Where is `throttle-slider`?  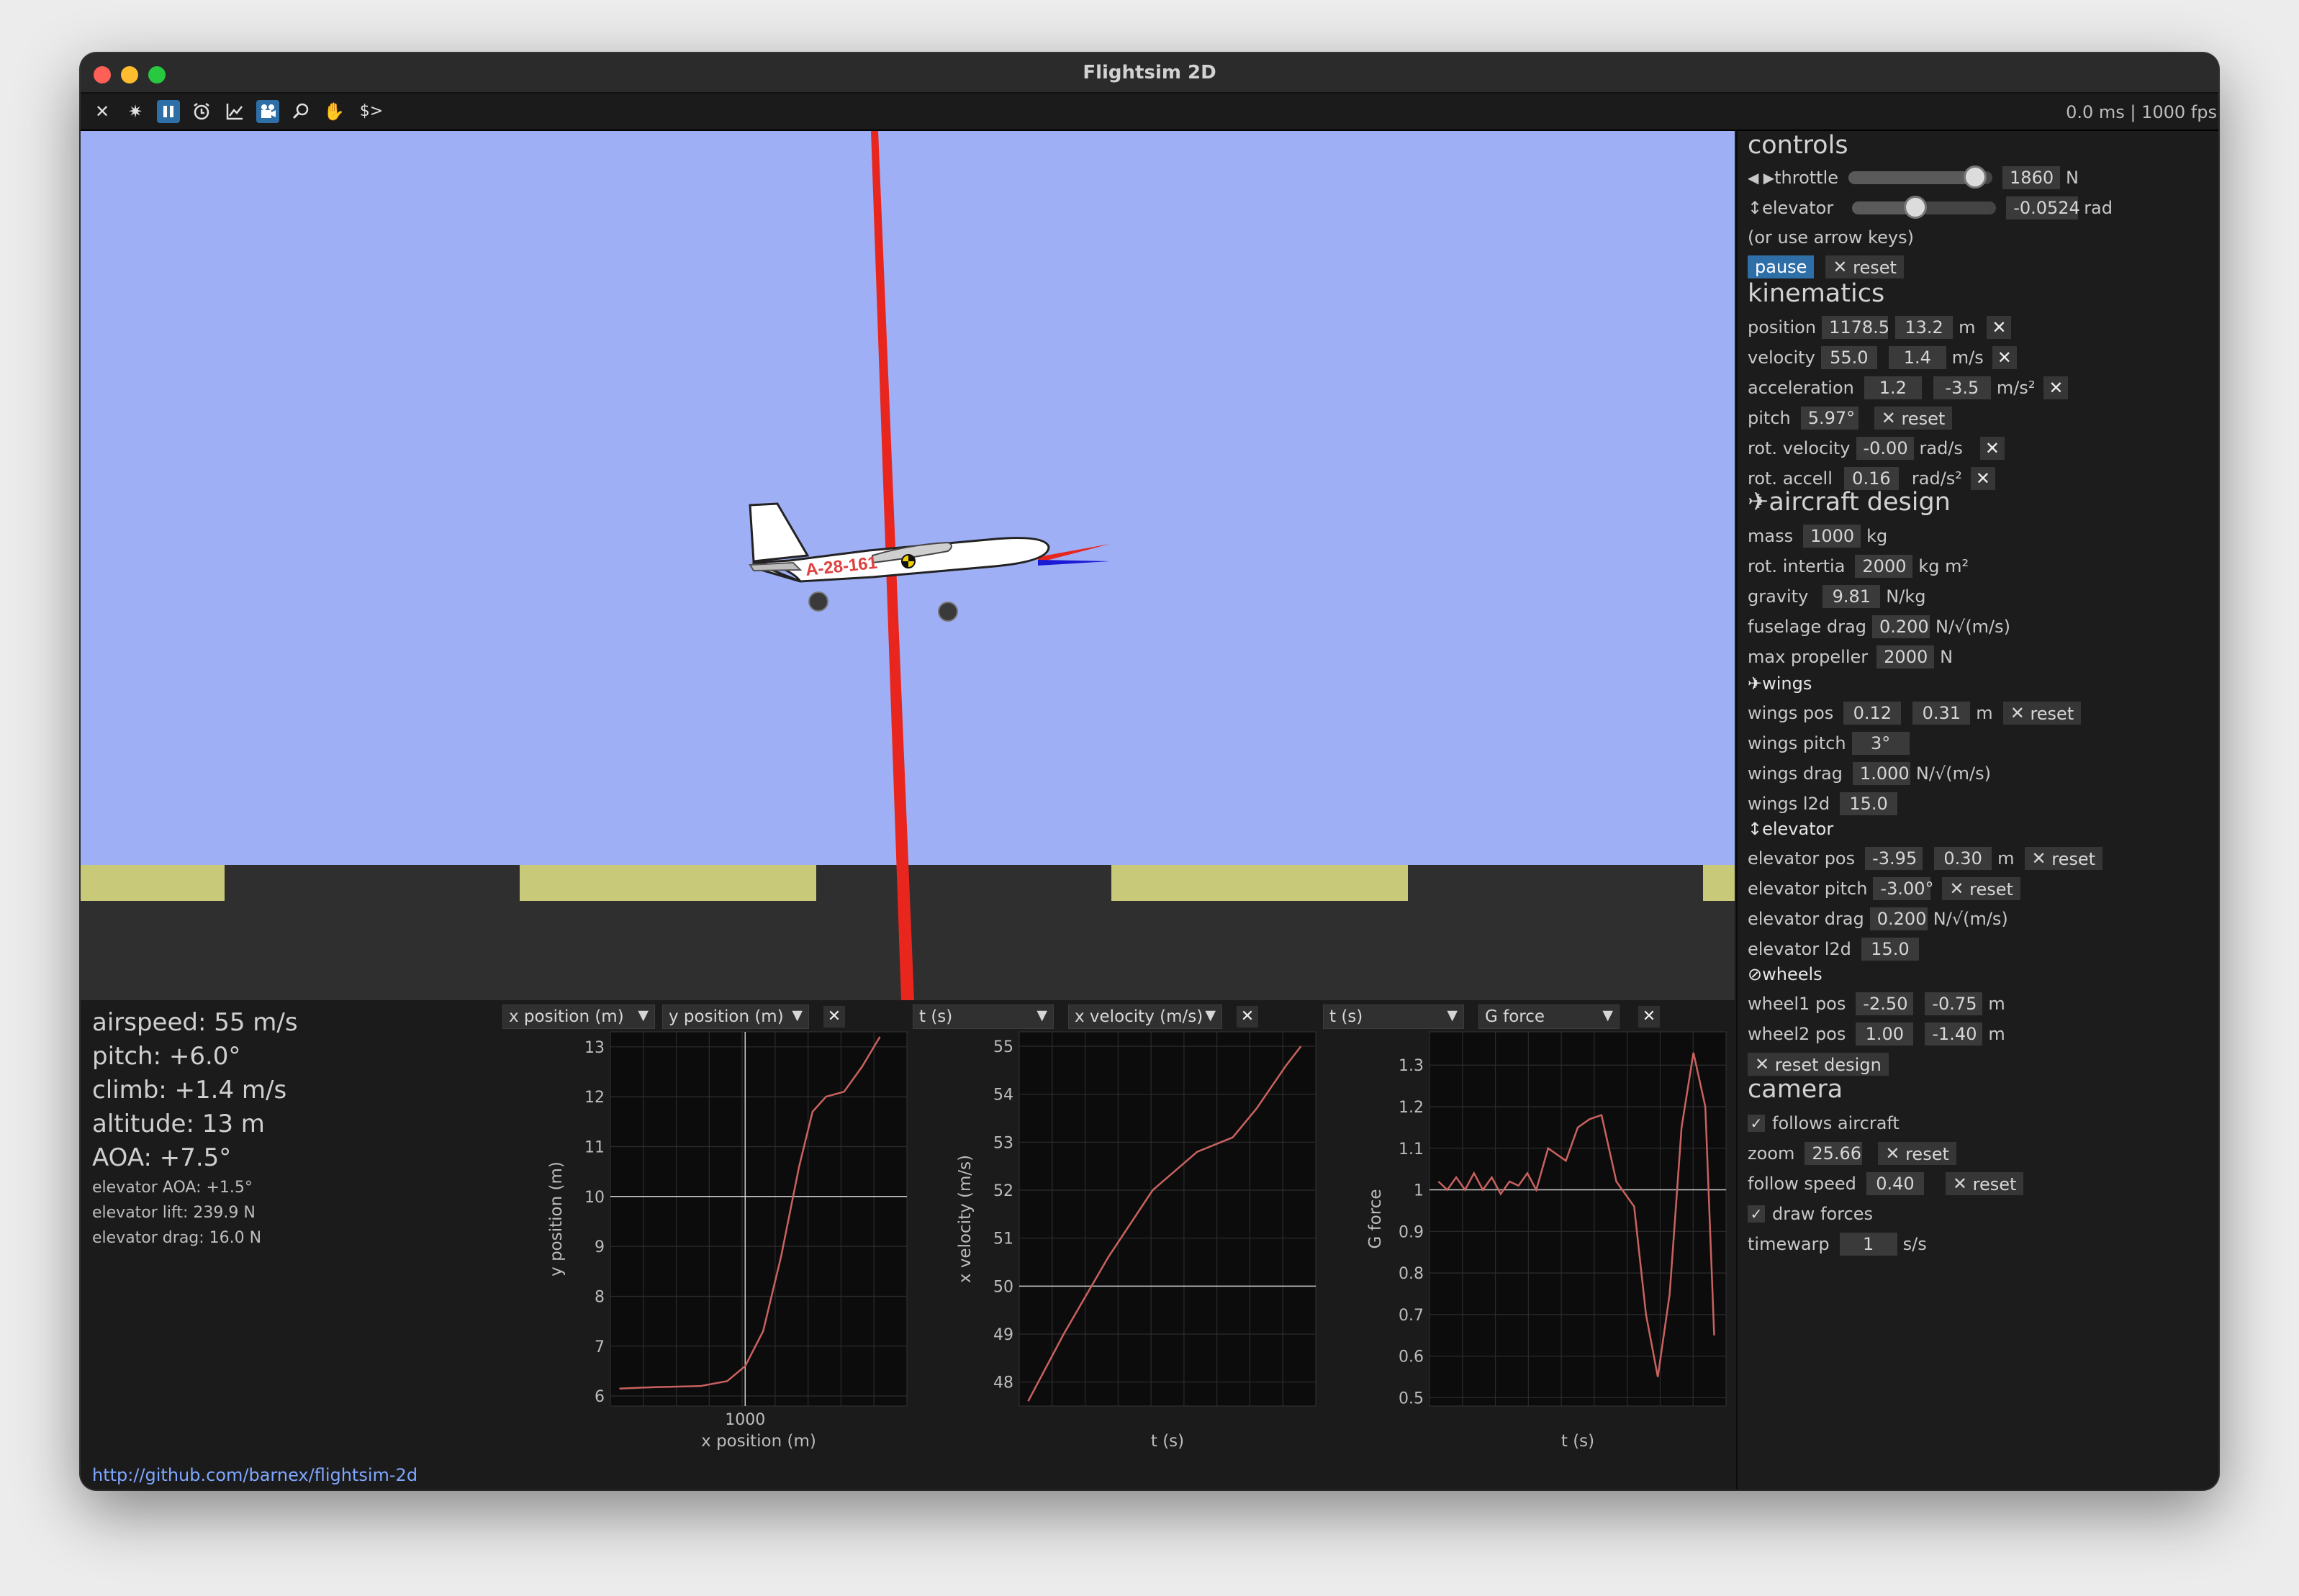
throttle-slider is located at coordinates (1920, 177).